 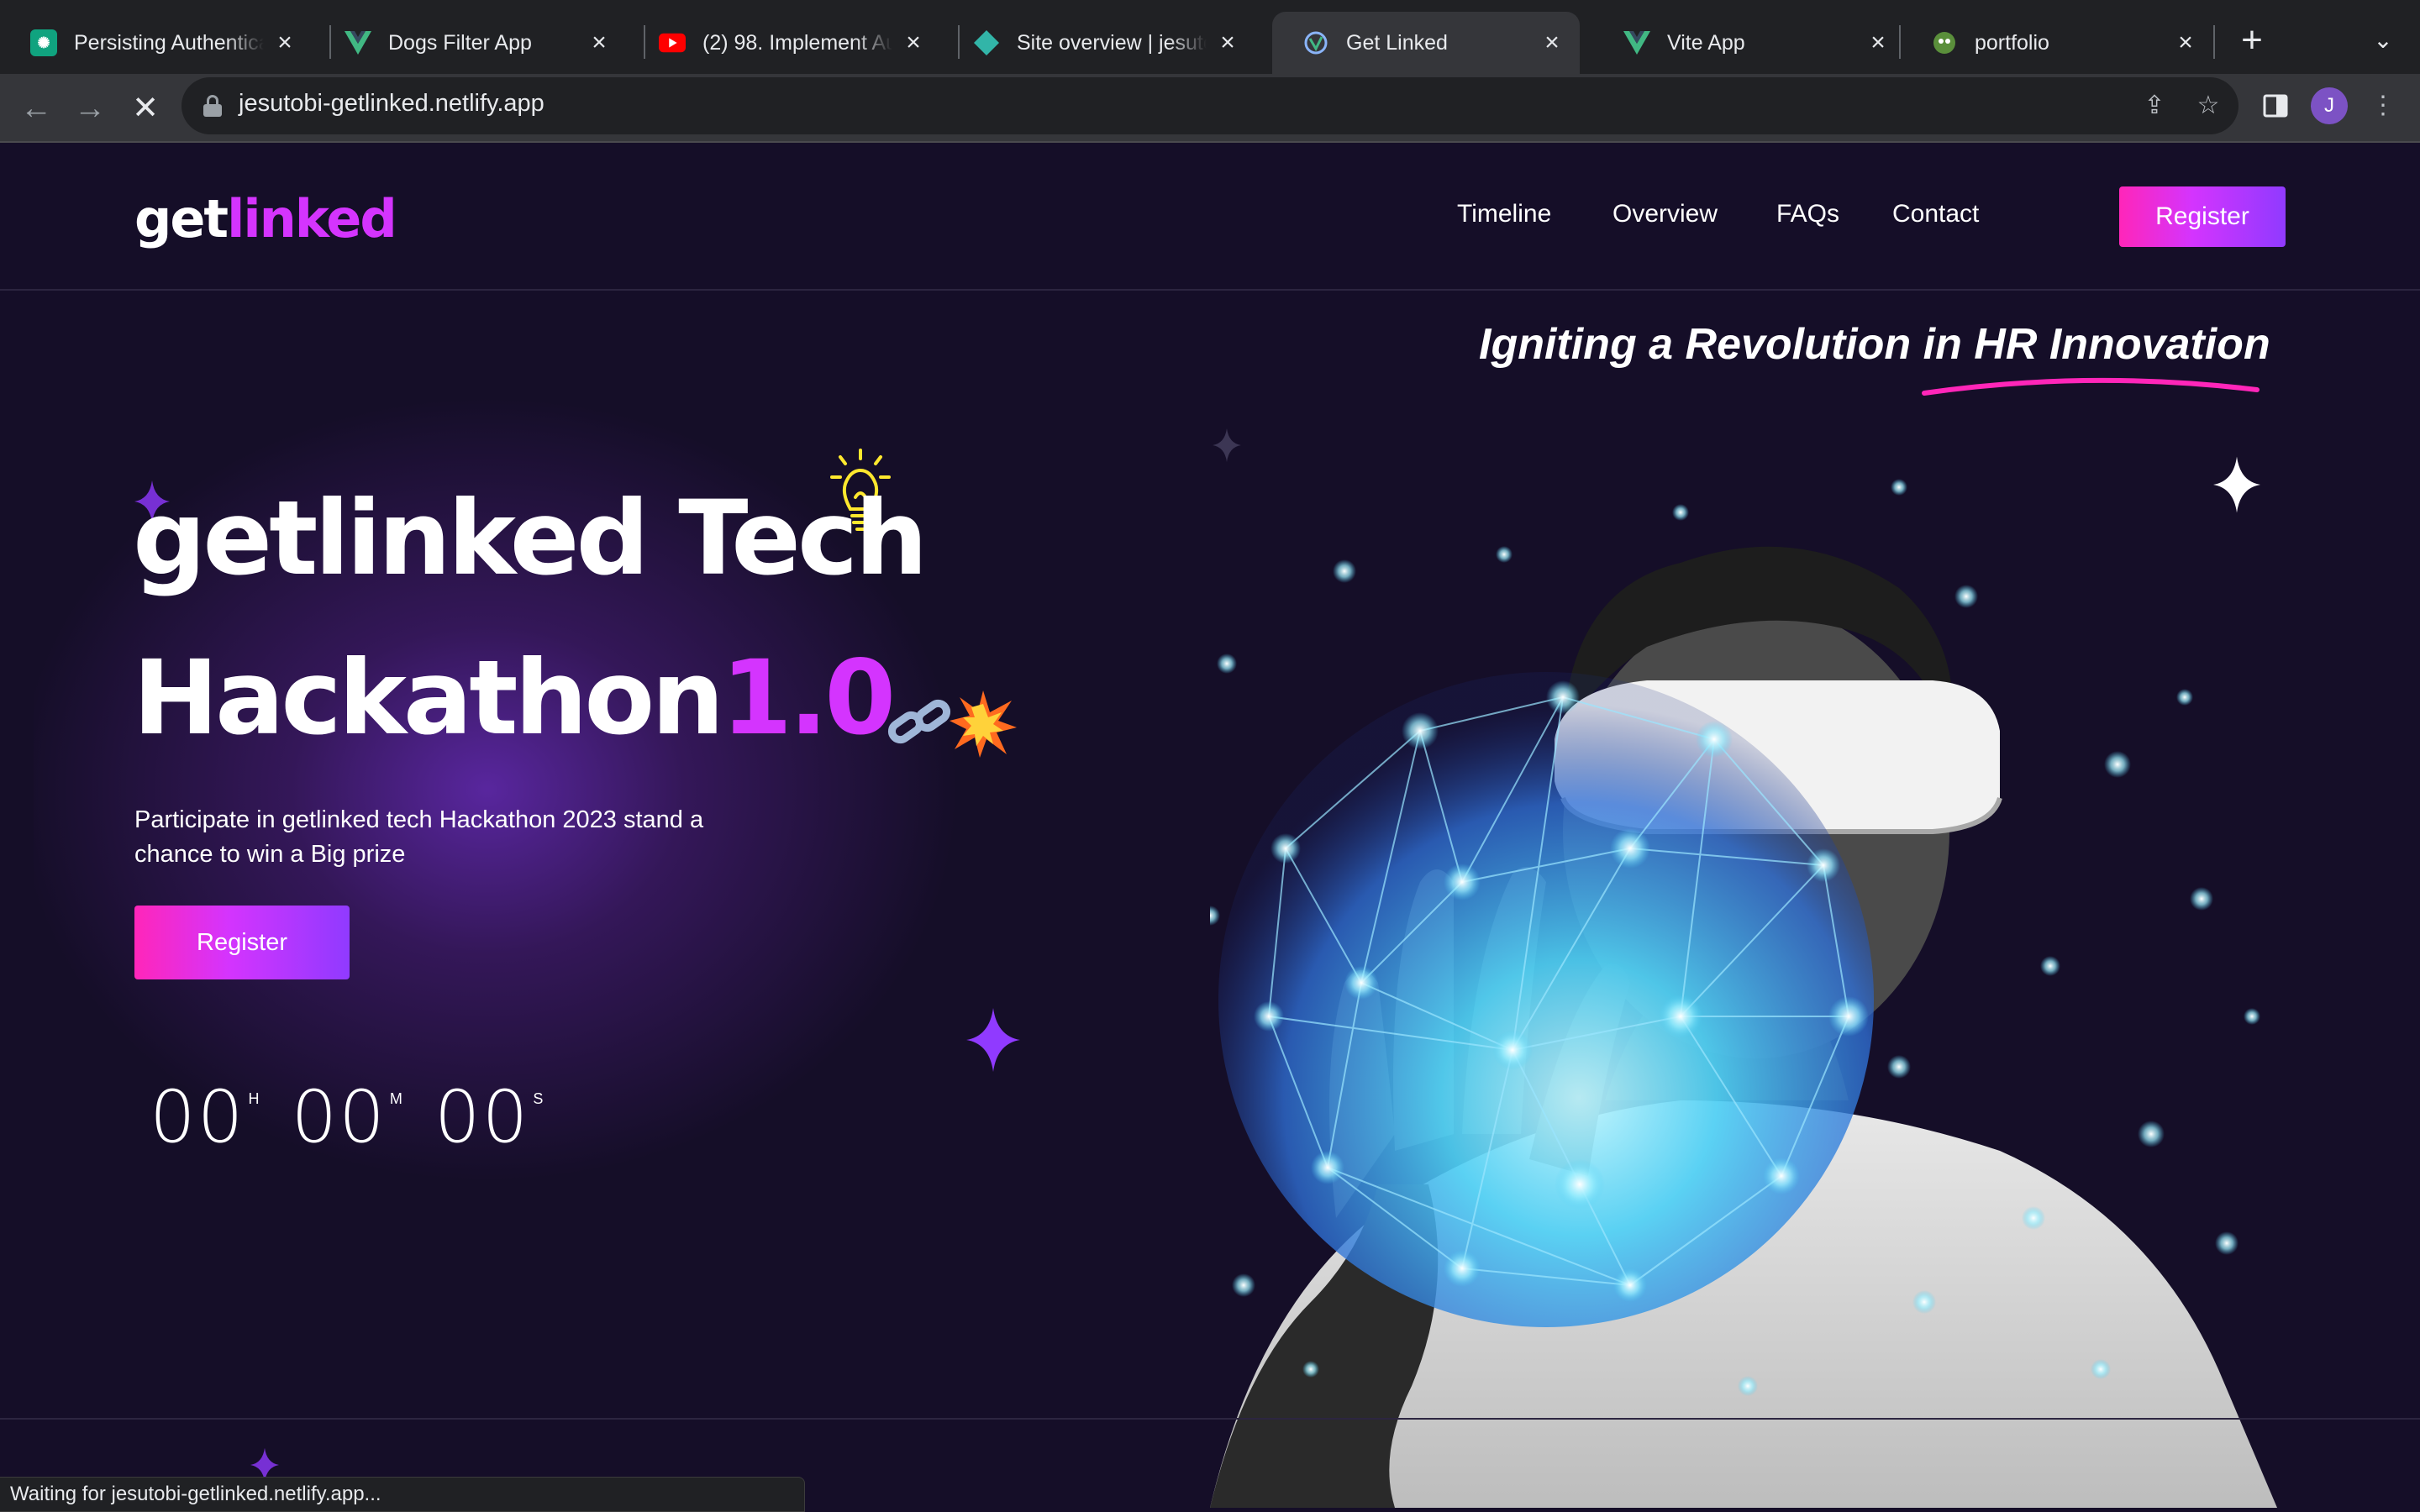 I want to click on tab-separator, so click(x=2214, y=42).